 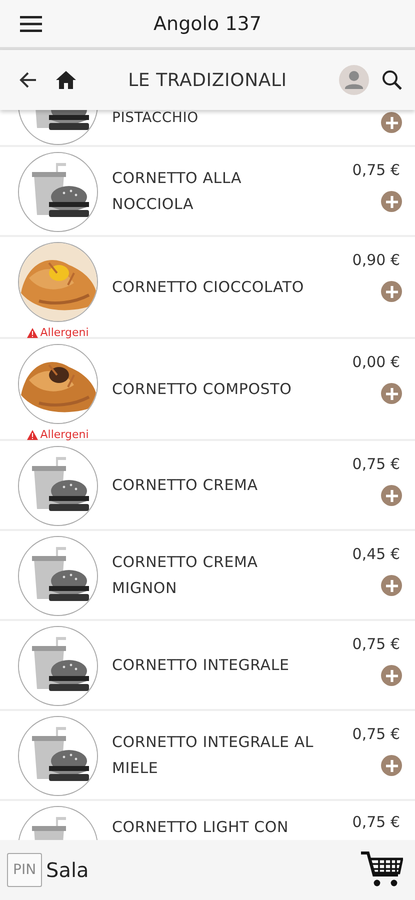 What do you see at coordinates (382, 870) in the screenshot?
I see `cart-icon` at bounding box center [382, 870].